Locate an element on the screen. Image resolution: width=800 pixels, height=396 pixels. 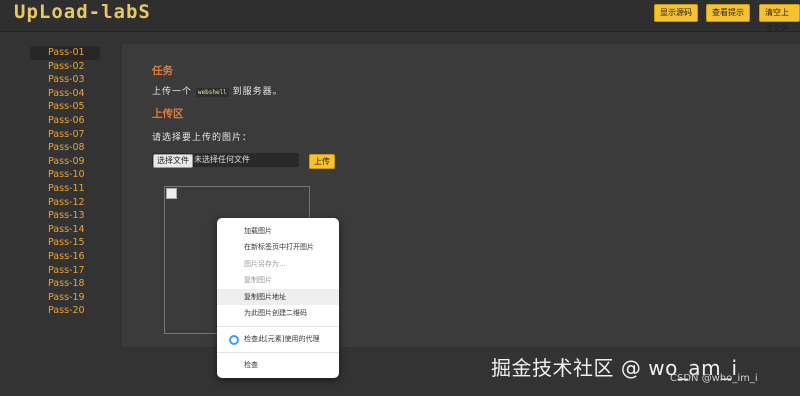
upload-heading: 上传区 is located at coordinates (168, 114).